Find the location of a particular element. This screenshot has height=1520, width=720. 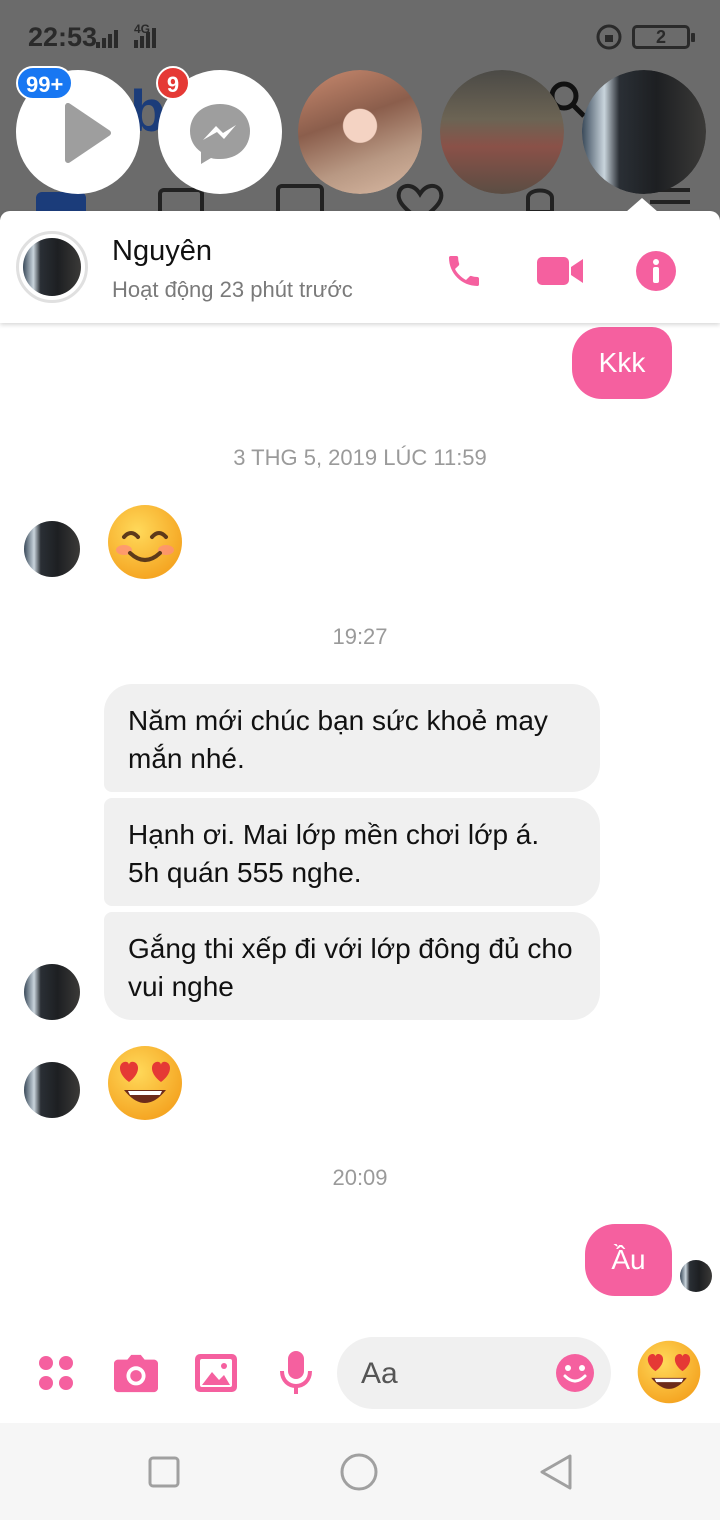

outgoing-message: Ầu is located at coordinates (628, 1260).